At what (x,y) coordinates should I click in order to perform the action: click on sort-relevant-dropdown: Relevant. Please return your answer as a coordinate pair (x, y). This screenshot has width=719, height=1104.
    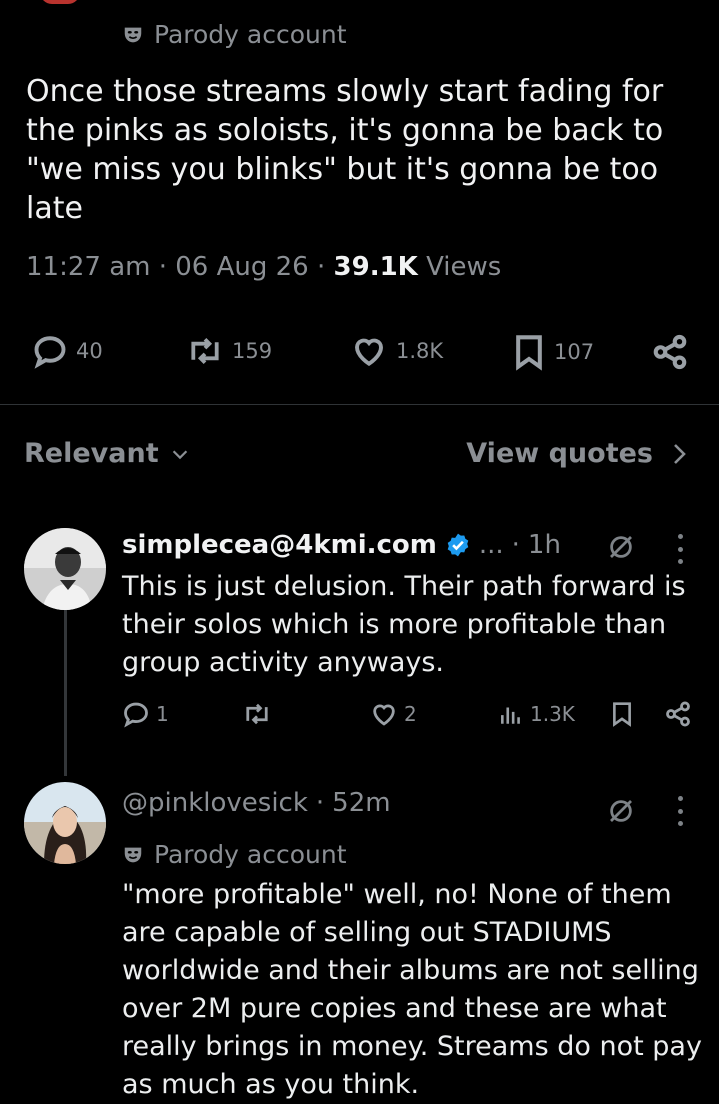
    Looking at the image, I should click on (107, 453).